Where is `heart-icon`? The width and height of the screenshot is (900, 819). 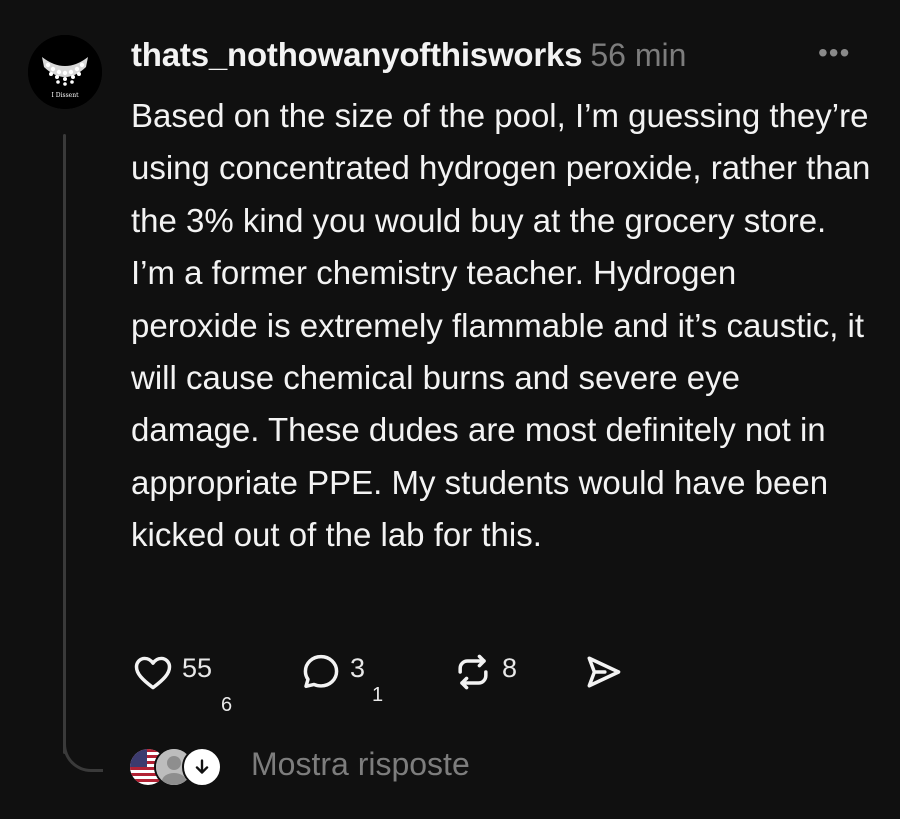 heart-icon is located at coordinates (153, 673).